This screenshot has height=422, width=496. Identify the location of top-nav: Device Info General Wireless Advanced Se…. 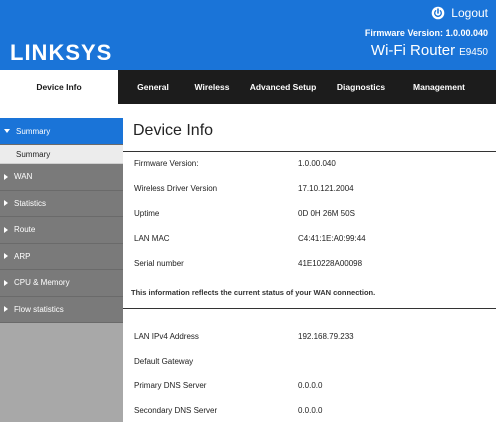
(248, 87).